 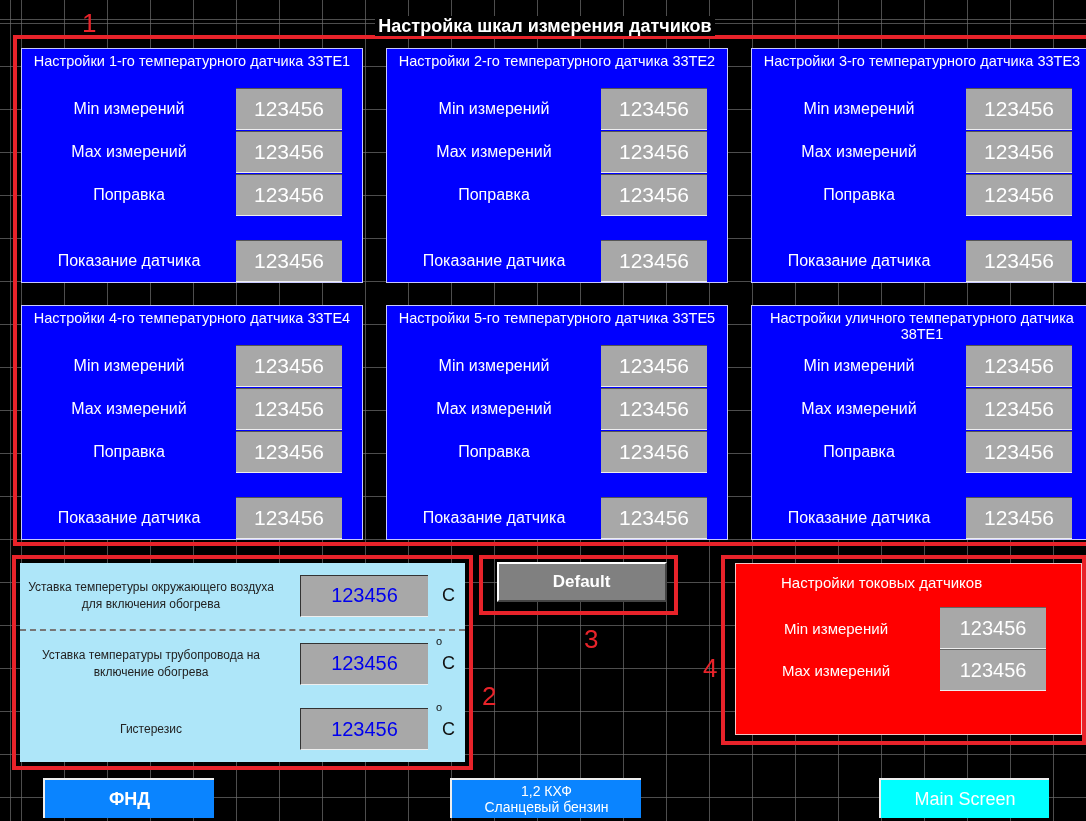 I want to click on panel-title: Настройки токовых датчиков, so click(x=882, y=583).